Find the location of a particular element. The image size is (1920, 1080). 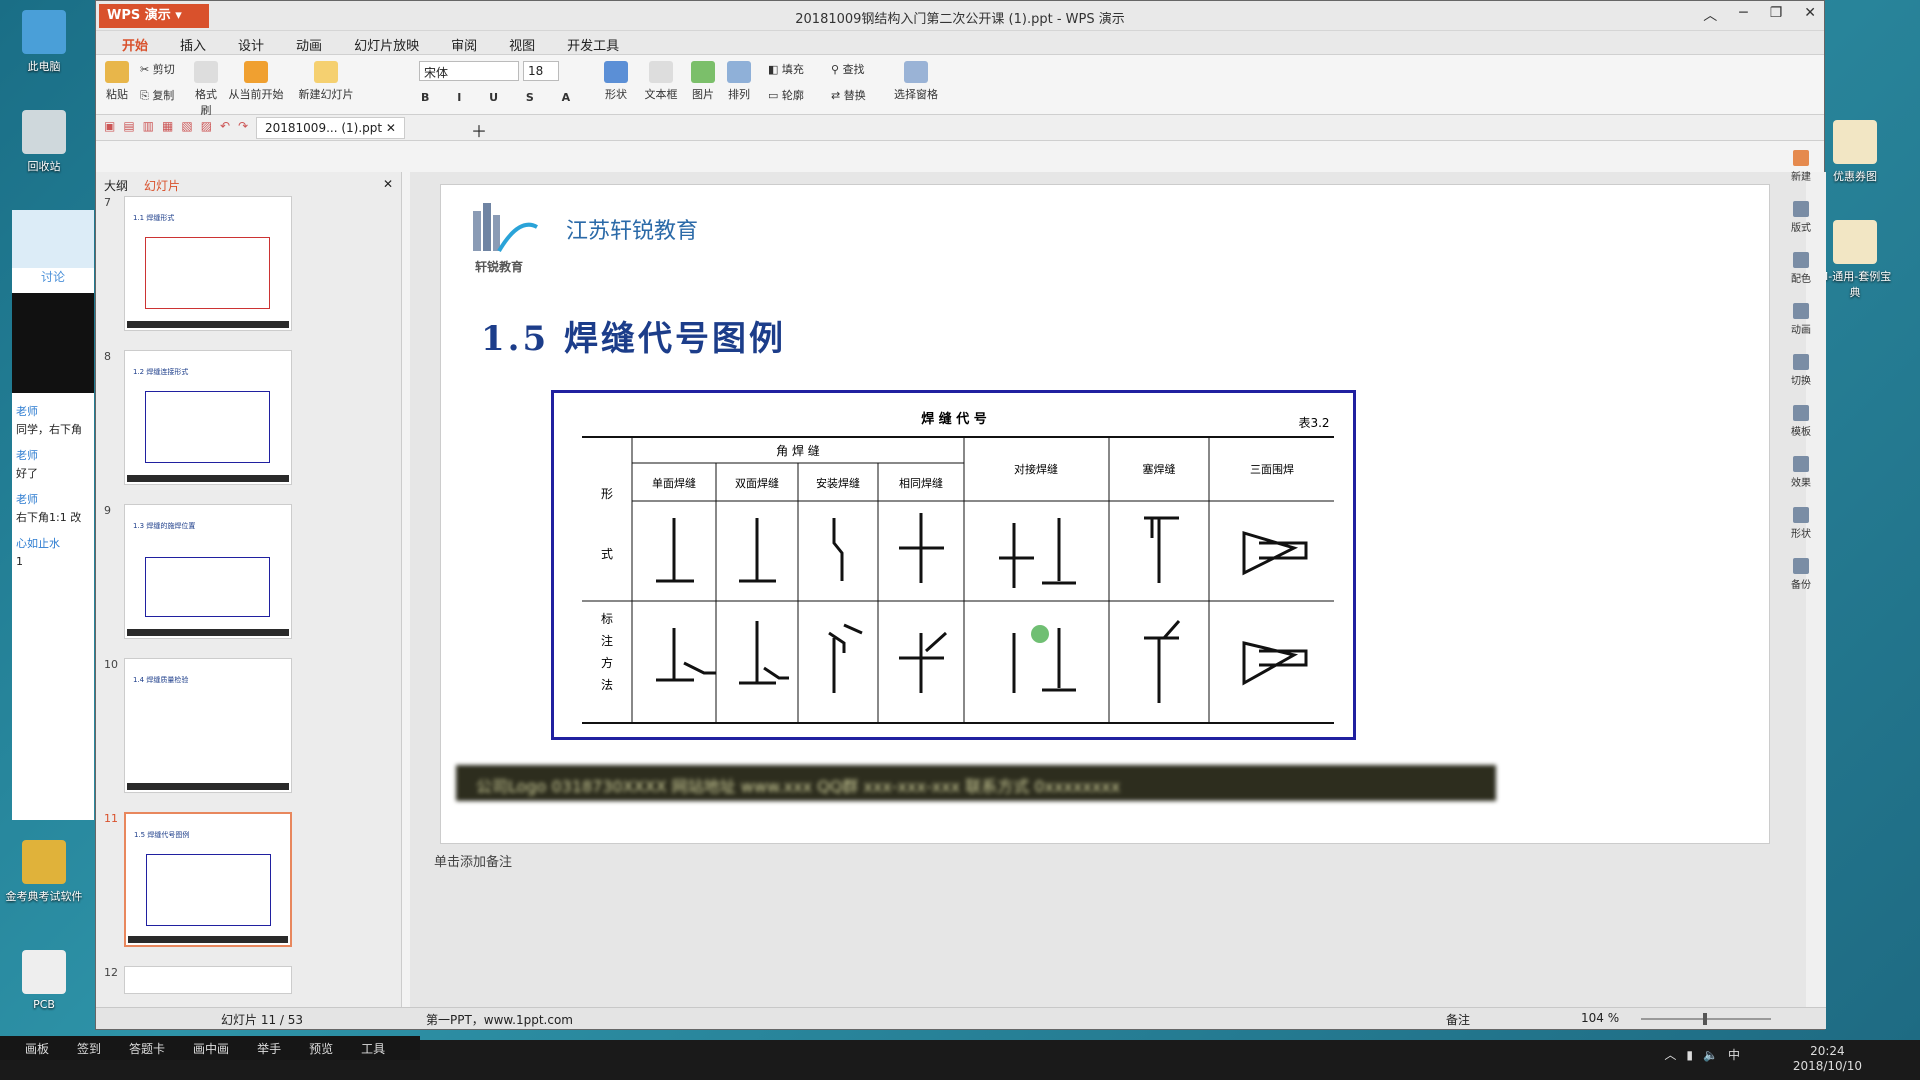

tab-slides: 幻灯片 is located at coordinates (162, 185).